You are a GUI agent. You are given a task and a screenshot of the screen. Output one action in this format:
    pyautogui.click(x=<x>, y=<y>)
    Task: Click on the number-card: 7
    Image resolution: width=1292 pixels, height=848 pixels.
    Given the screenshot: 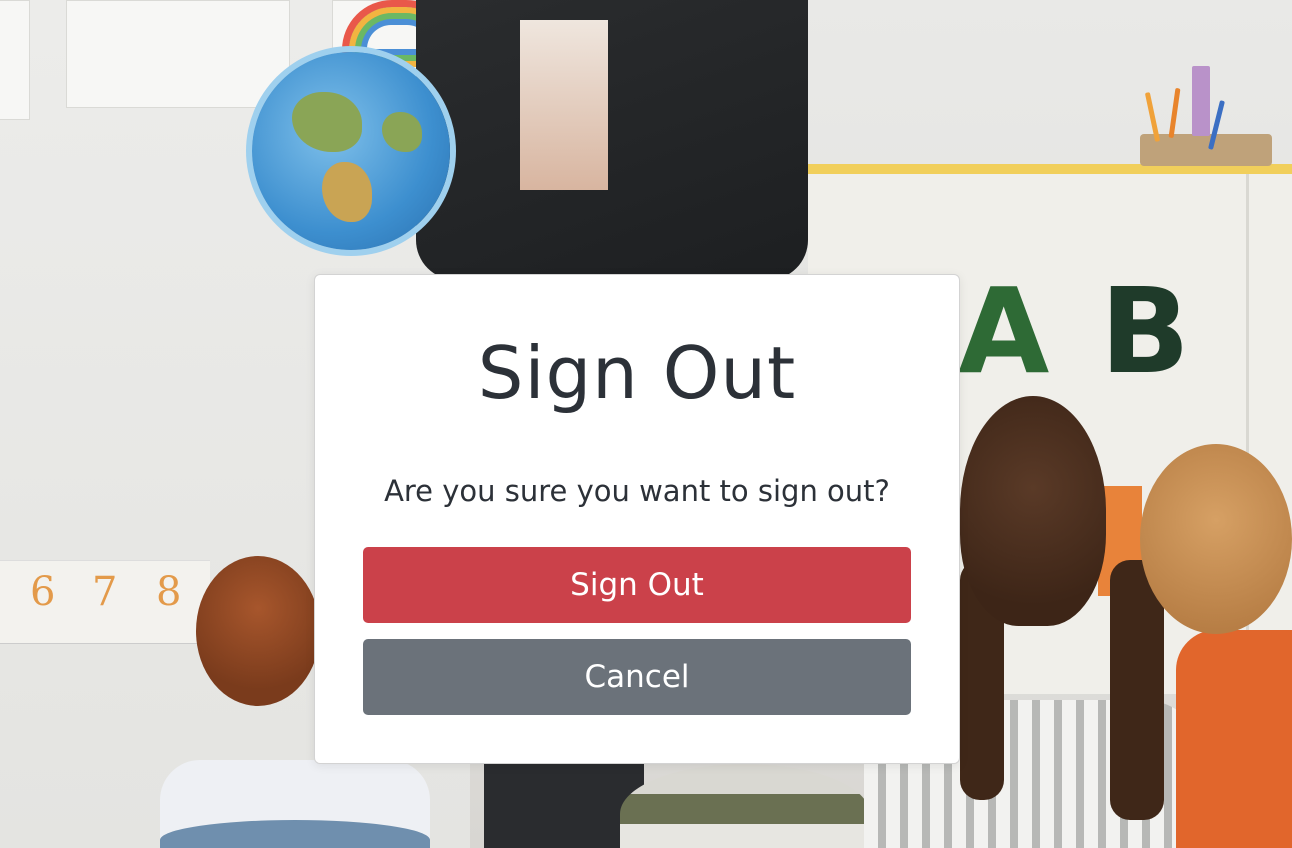 What is the action you would take?
    pyautogui.click(x=105, y=592)
    